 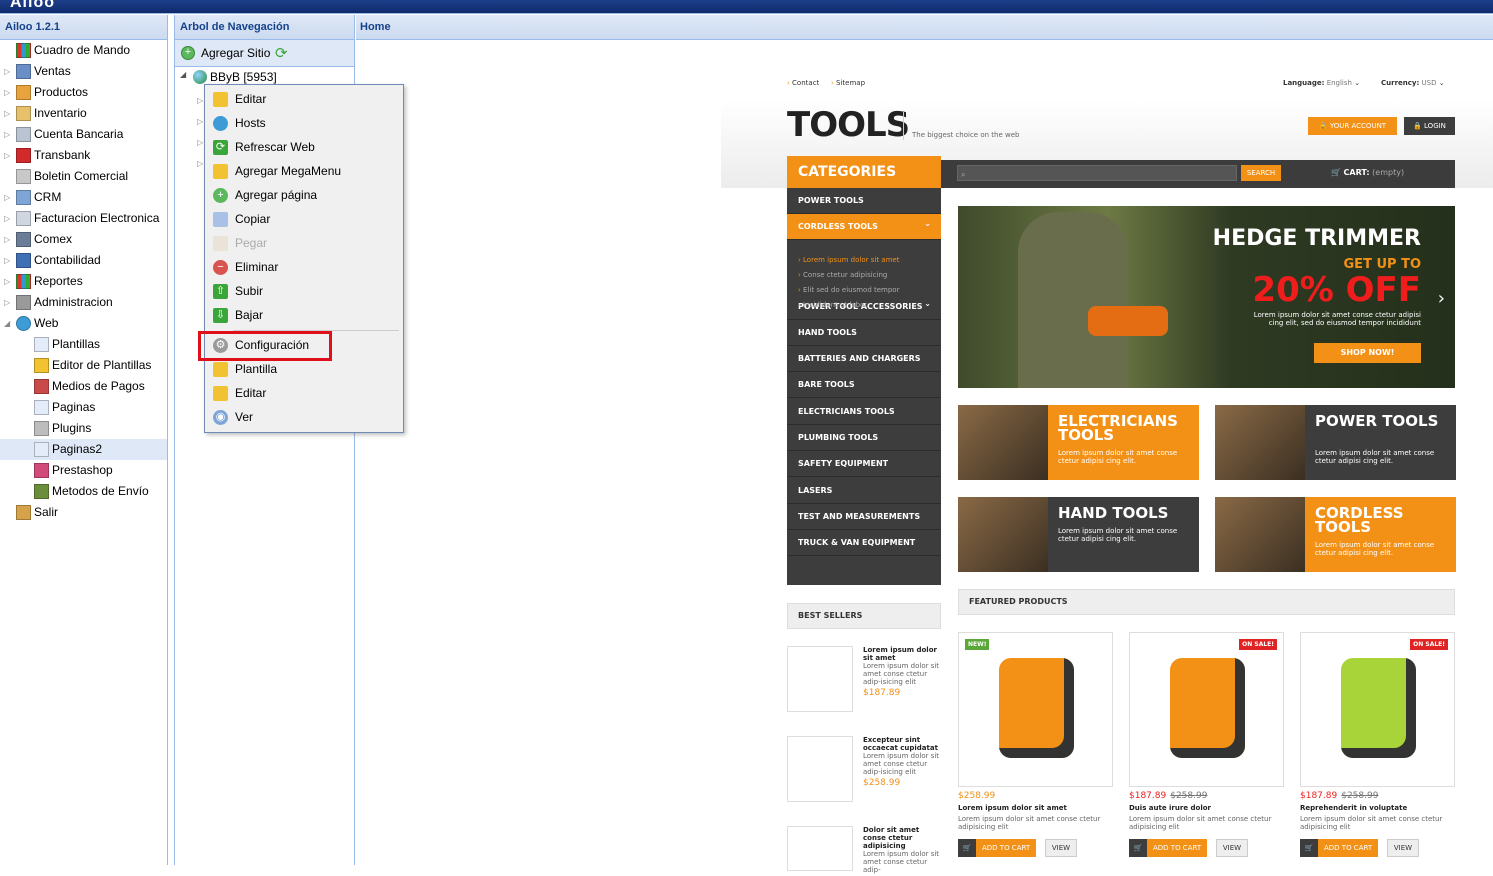 I want to click on menu-item-inventario: ▷ Inventario, so click(x=83, y=113).